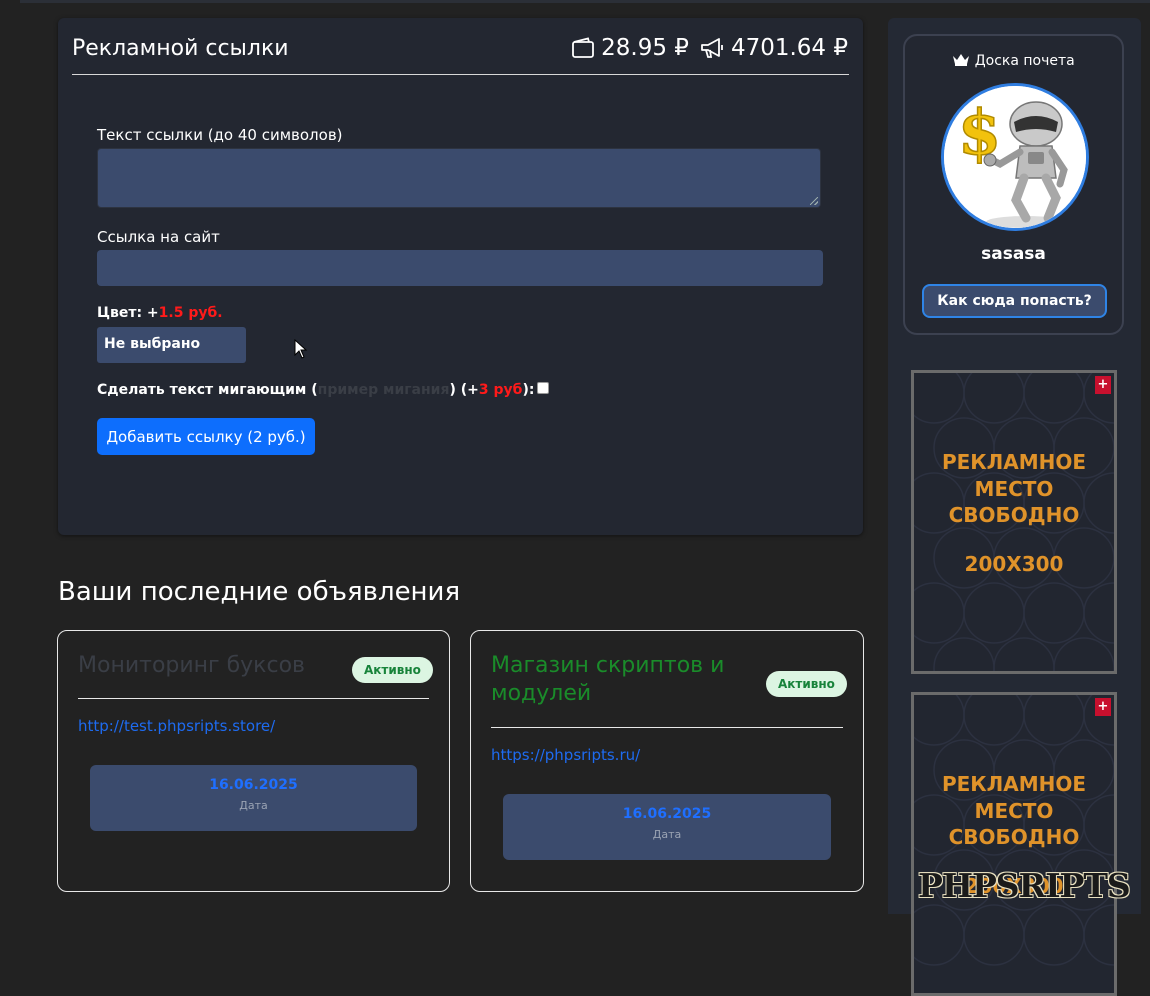 Image resolution: width=1150 pixels, height=996 pixels. I want to click on mouse-cursor-icon, so click(301, 350).